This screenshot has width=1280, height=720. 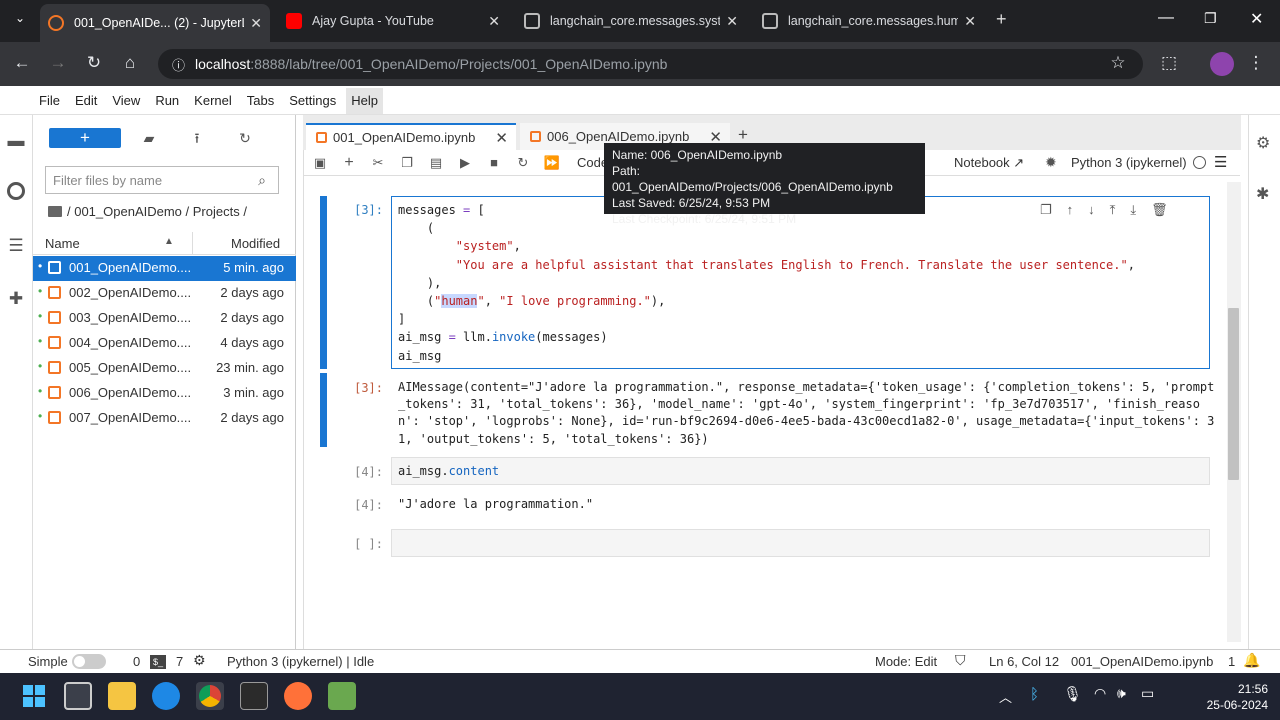 What do you see at coordinates (1222, 64) in the screenshot?
I see `profile-avatar` at bounding box center [1222, 64].